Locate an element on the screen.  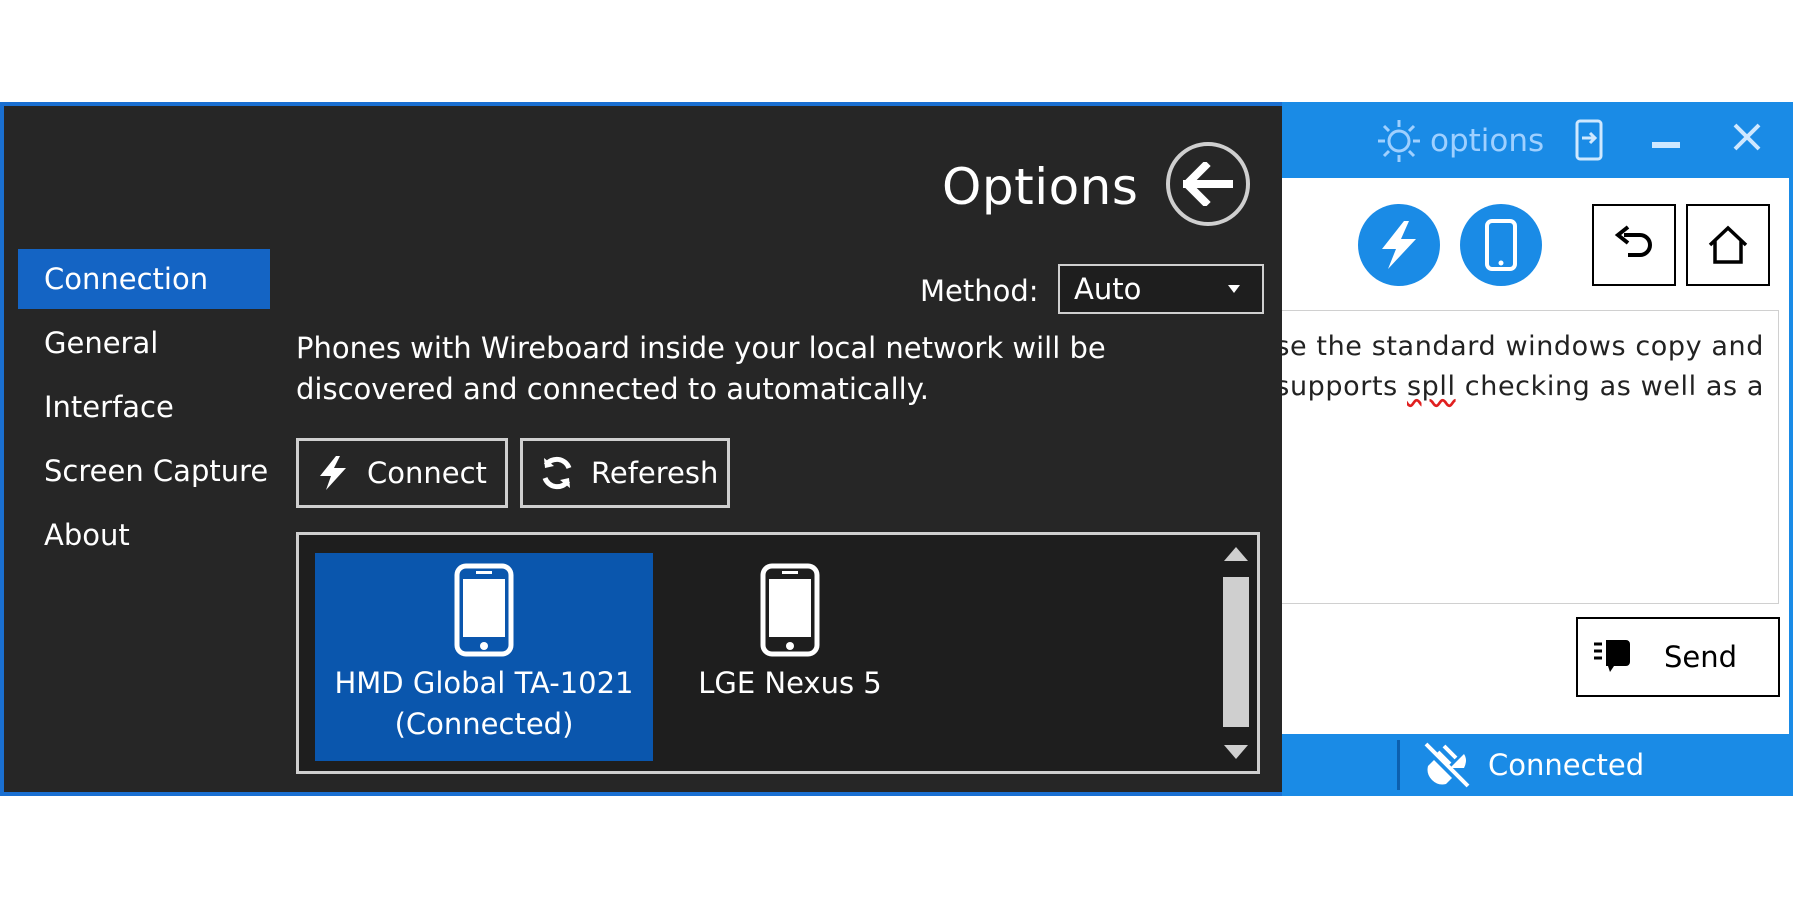
options-title-label: options is located at coordinates (1487, 141).